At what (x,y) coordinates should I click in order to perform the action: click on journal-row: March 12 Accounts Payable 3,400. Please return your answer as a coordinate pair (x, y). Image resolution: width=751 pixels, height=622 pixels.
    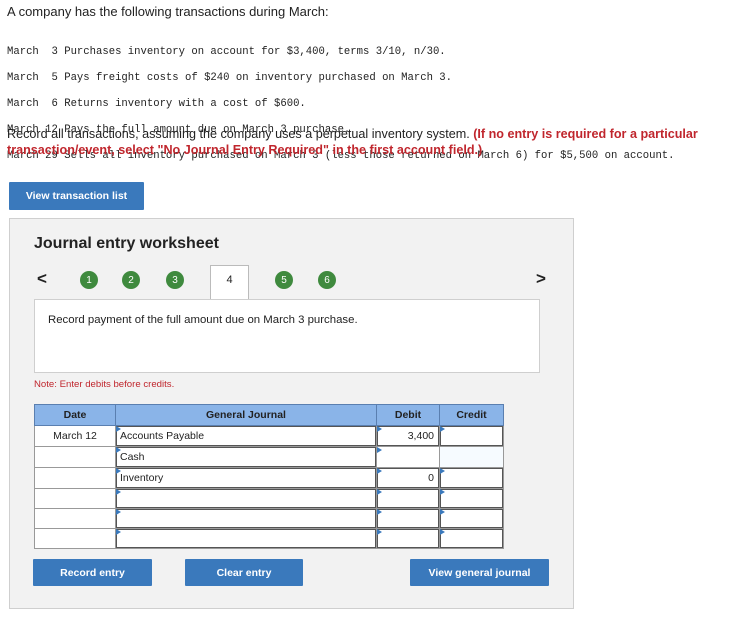
    Looking at the image, I should click on (269, 436).